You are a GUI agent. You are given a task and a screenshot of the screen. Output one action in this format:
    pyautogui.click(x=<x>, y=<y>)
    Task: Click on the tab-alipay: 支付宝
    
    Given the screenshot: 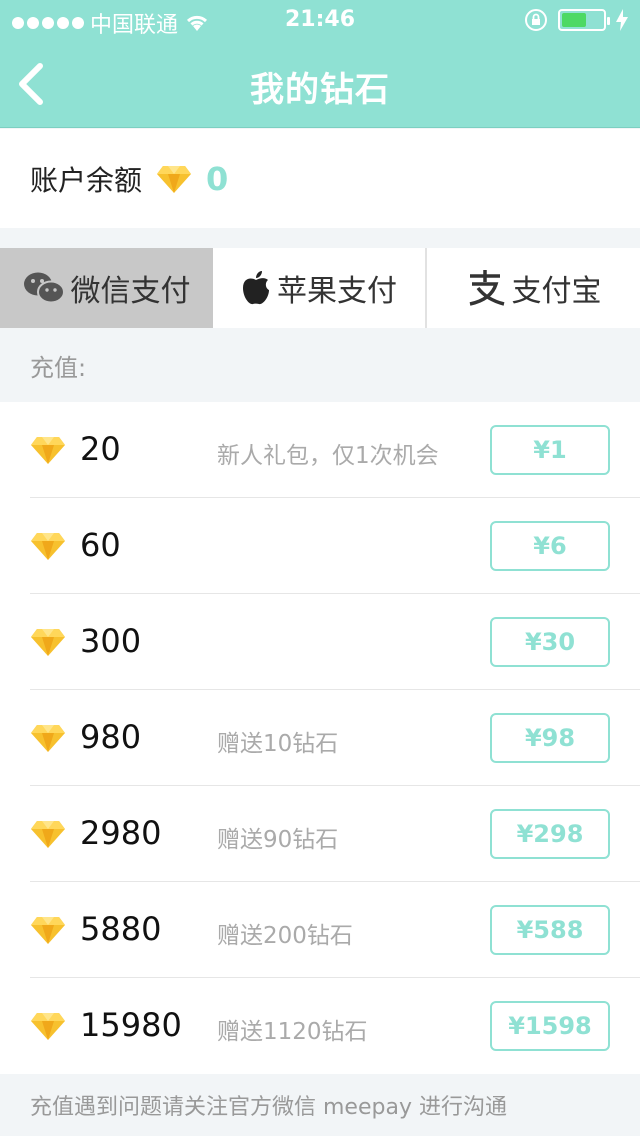 What is the action you would take?
    pyautogui.click(x=533, y=288)
    